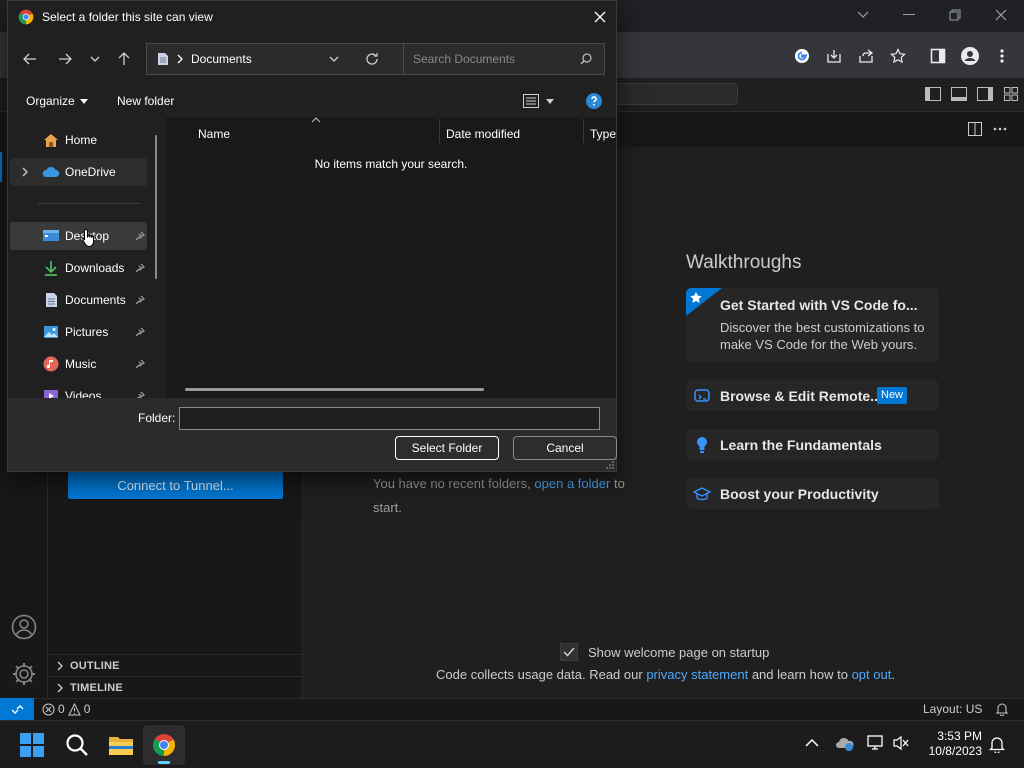  Describe the element at coordinates (565, 448) in the screenshot. I see `cancel-button: Cancel` at that location.